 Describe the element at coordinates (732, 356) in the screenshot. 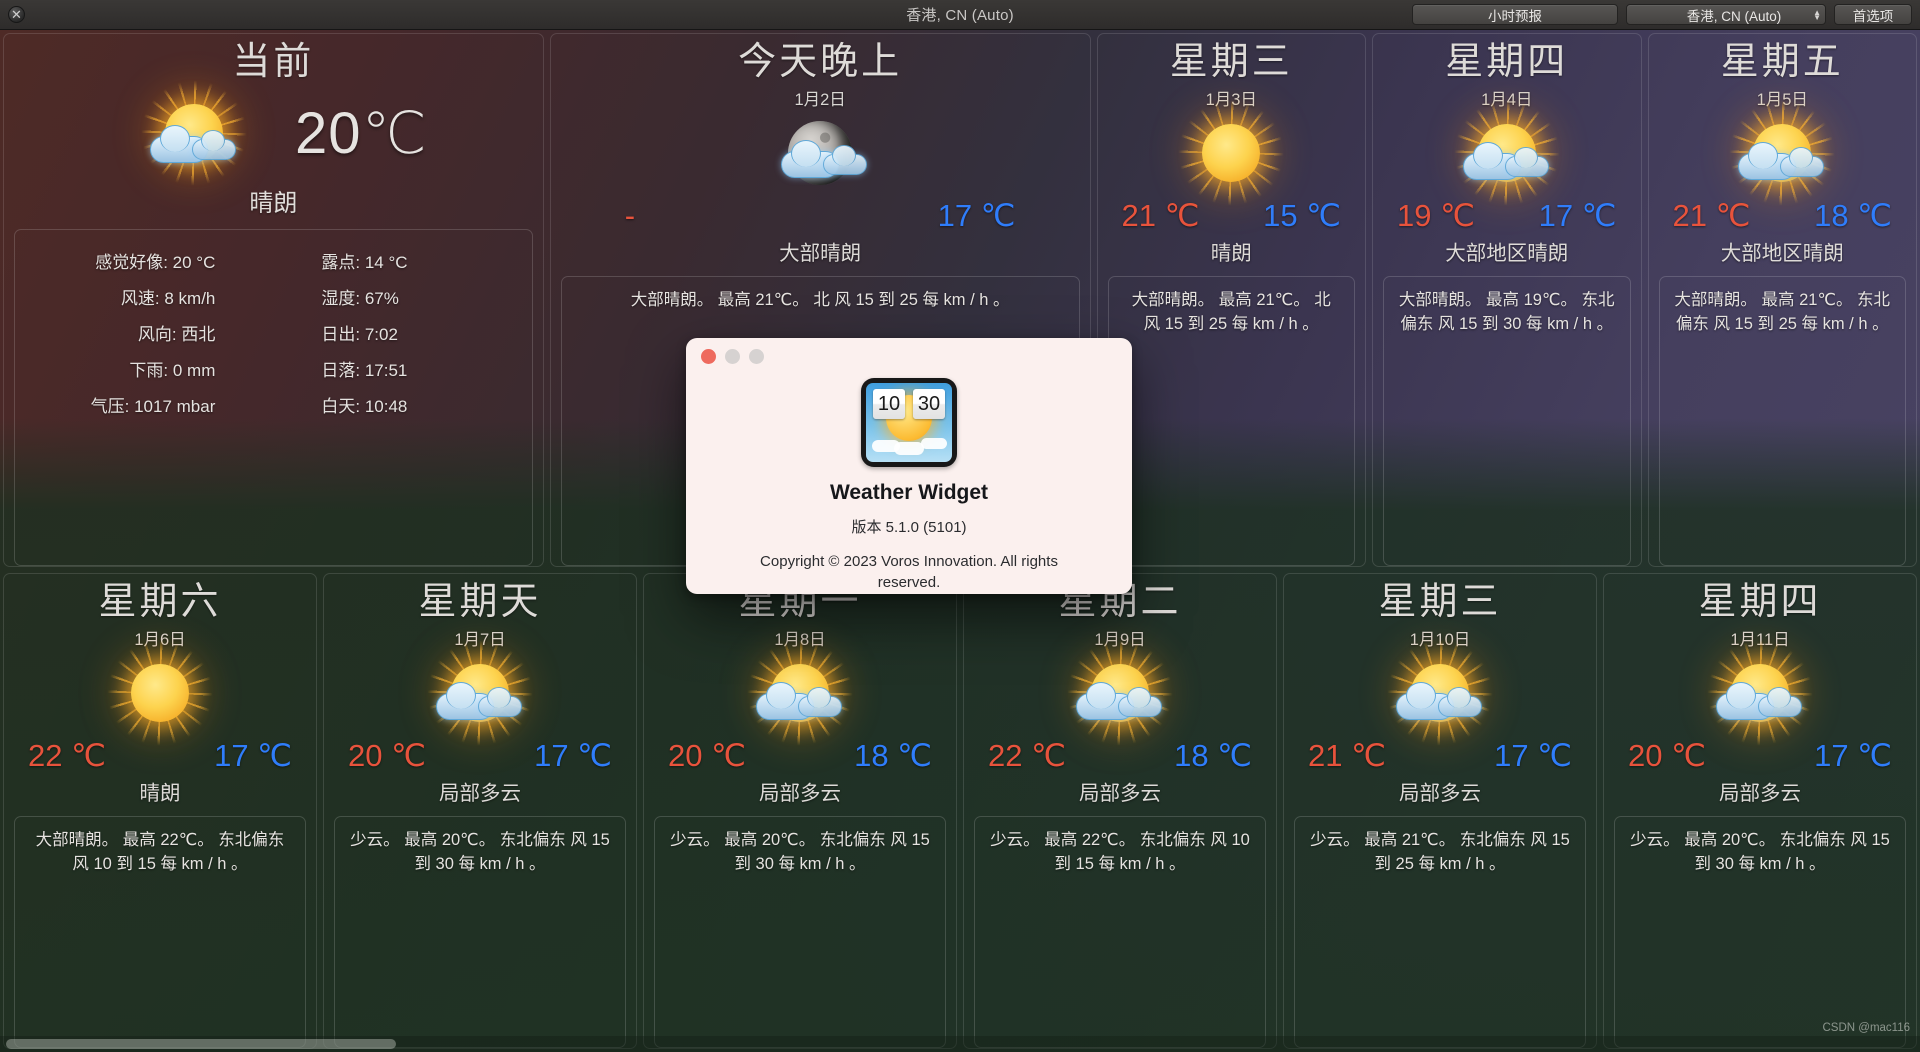

I see `dialog-minimize-icon` at that location.